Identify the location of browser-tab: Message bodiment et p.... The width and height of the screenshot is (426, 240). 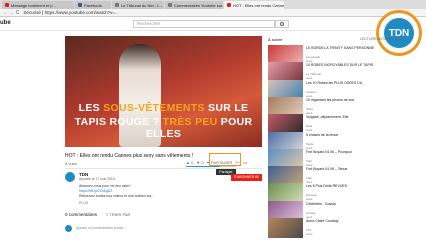
(38, 5).